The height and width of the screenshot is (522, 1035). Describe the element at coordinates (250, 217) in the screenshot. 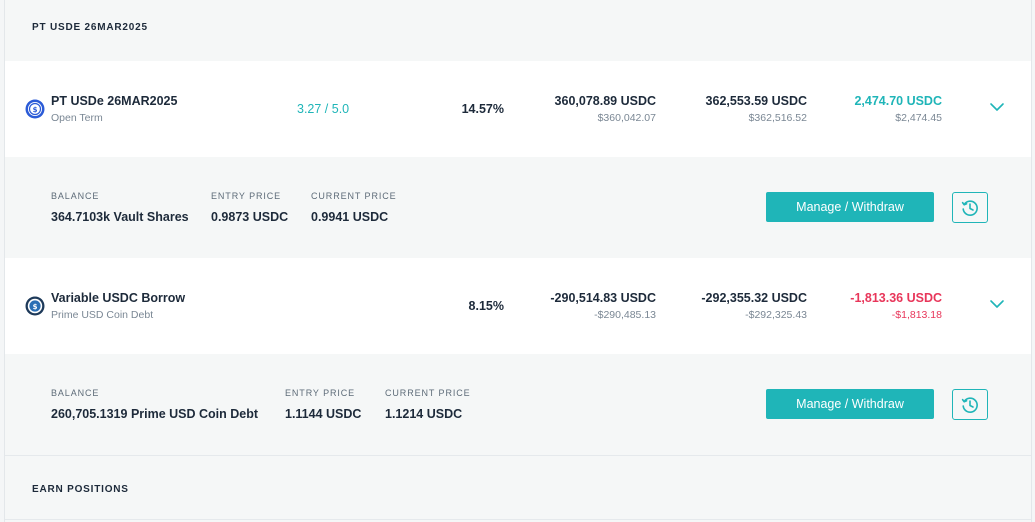

I see `entry-price-value: 0.9873 USDC` at that location.